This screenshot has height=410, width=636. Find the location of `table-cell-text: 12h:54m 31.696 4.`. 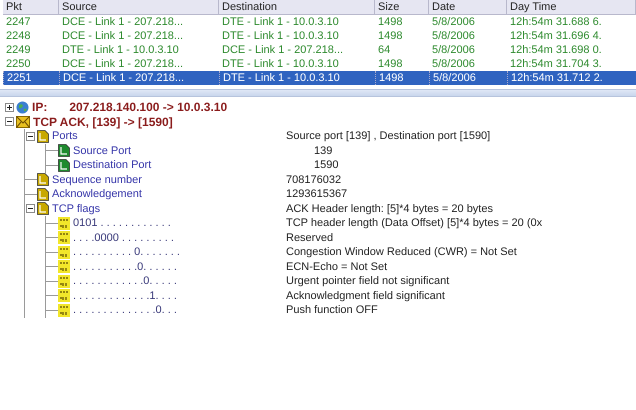

table-cell-text: 12h:54m 31.696 4. is located at coordinates (556, 36).